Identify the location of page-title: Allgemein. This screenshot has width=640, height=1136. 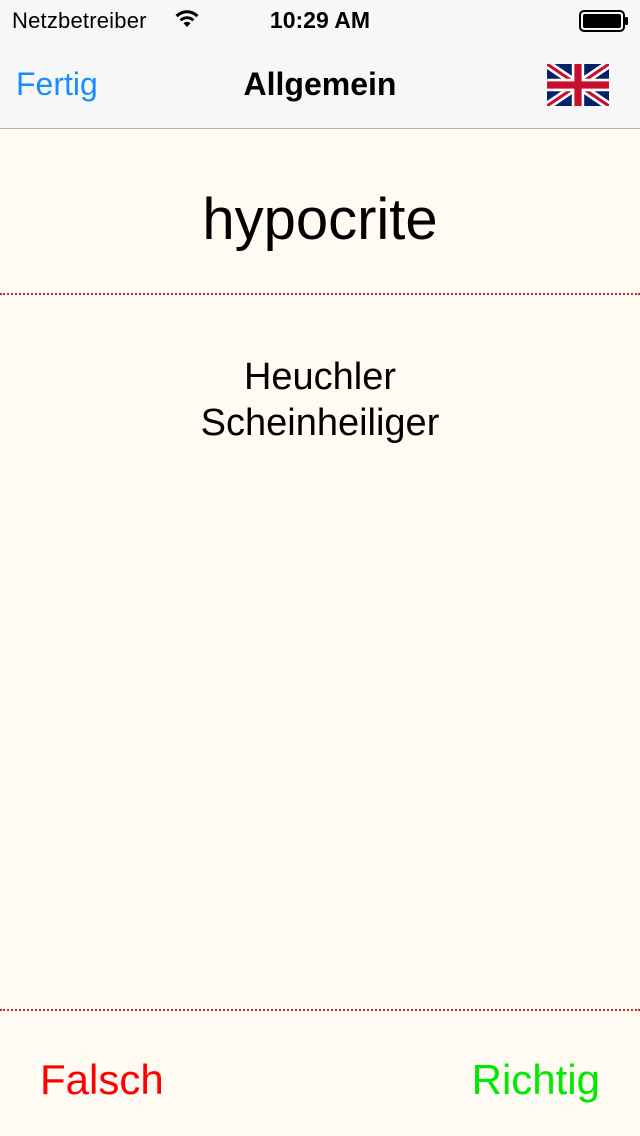
(320, 84).